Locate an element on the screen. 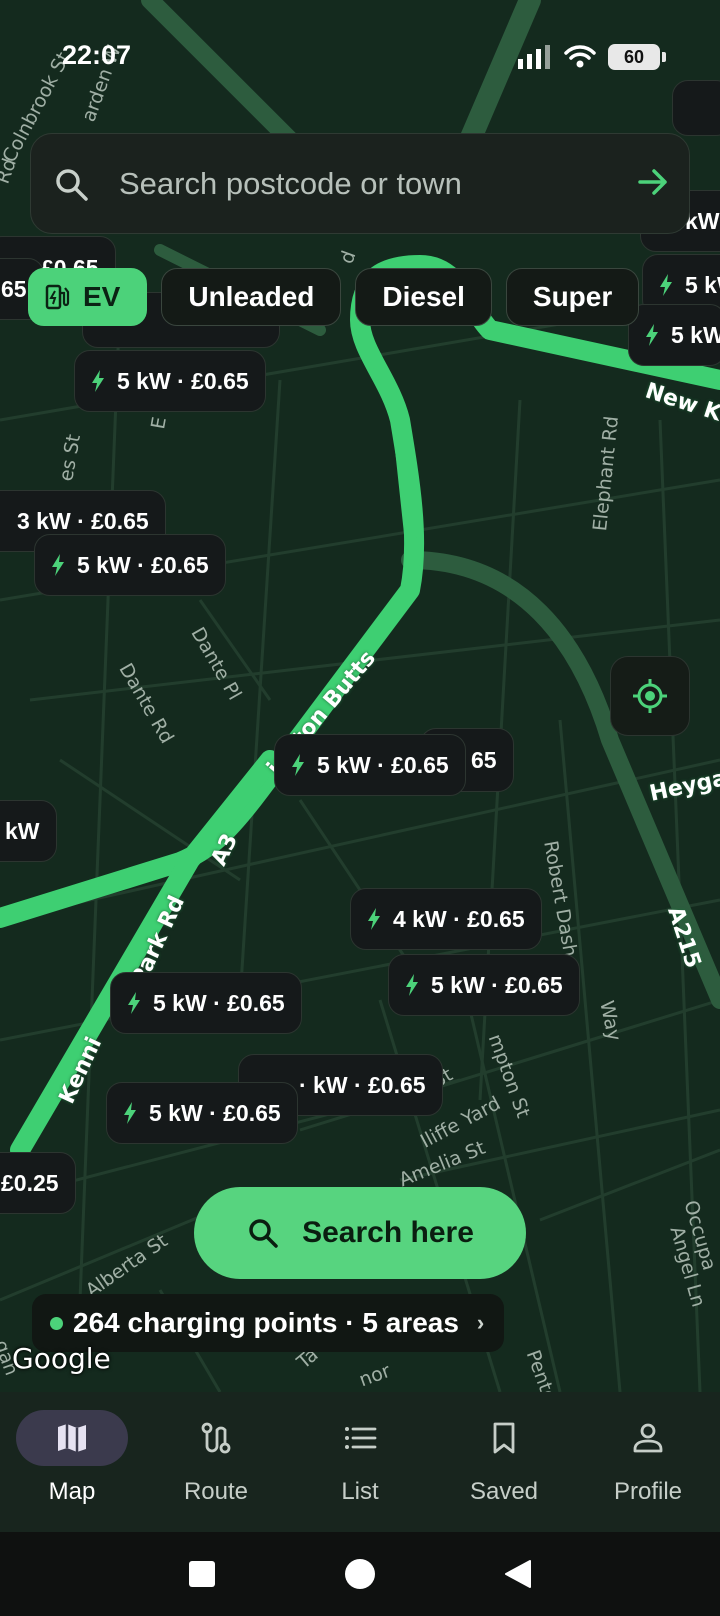  charger-pin-partial: 5 kW is located at coordinates (674, 335).